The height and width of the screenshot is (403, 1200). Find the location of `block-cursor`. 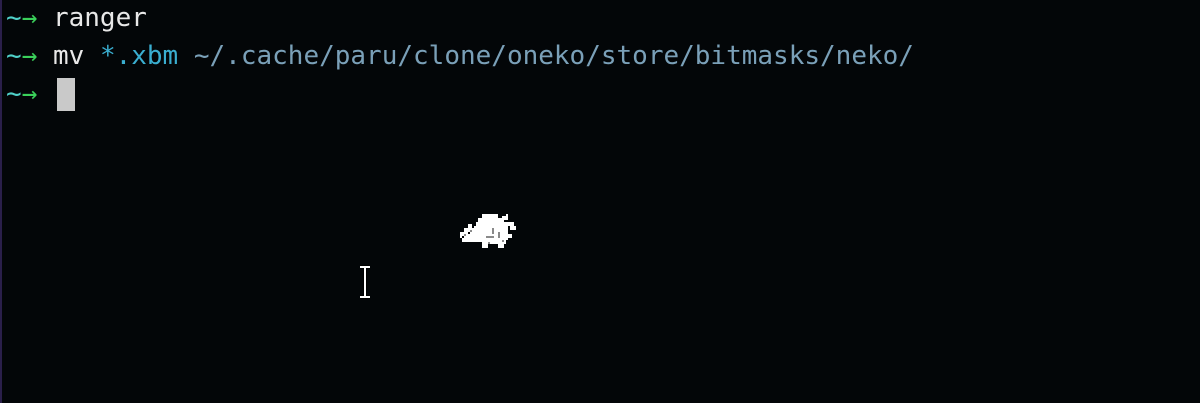

block-cursor is located at coordinates (66, 94).